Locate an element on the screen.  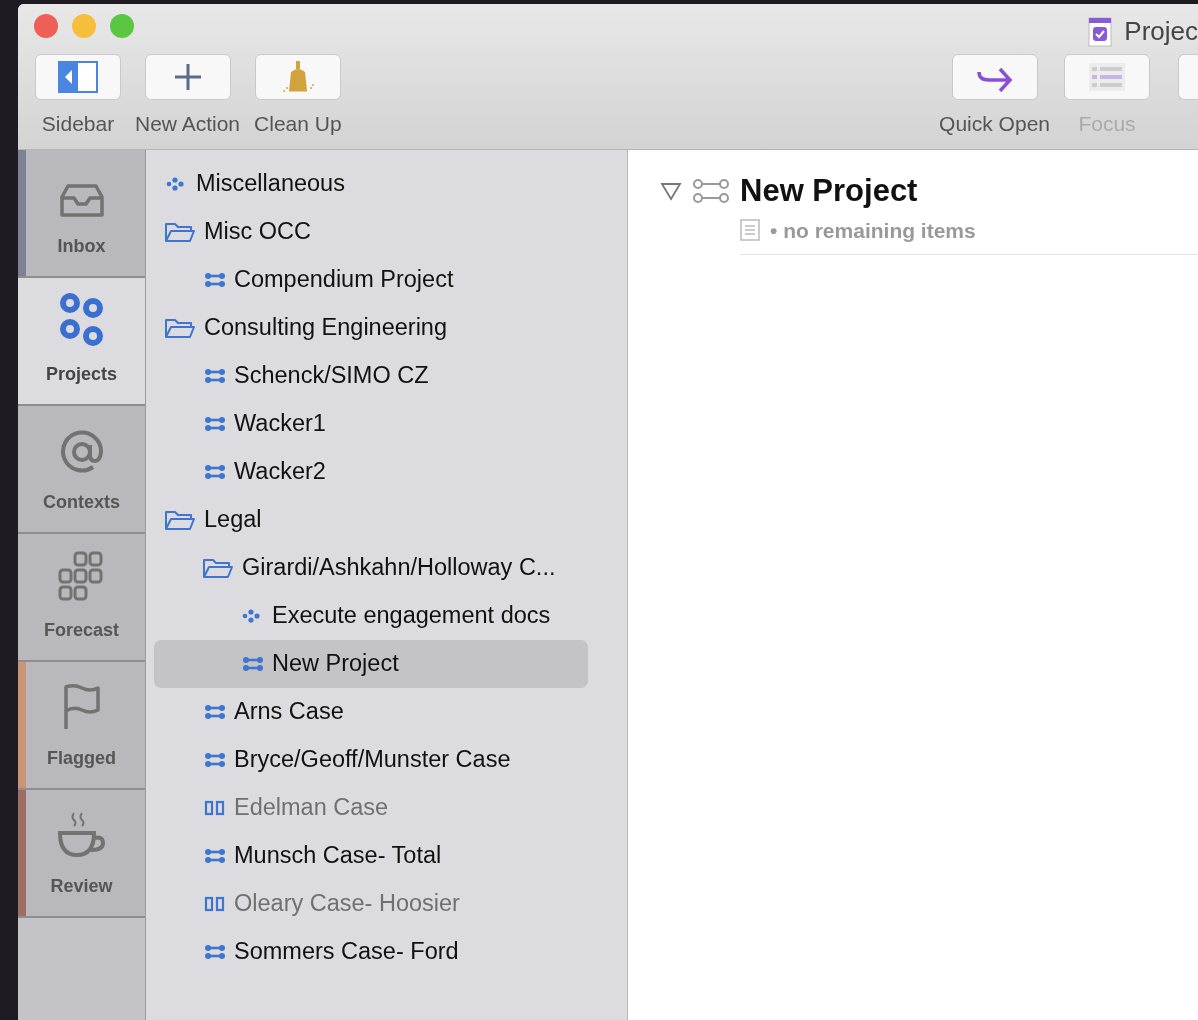
project-list-item: Munsch Case- Total is located at coordinates (371, 856).